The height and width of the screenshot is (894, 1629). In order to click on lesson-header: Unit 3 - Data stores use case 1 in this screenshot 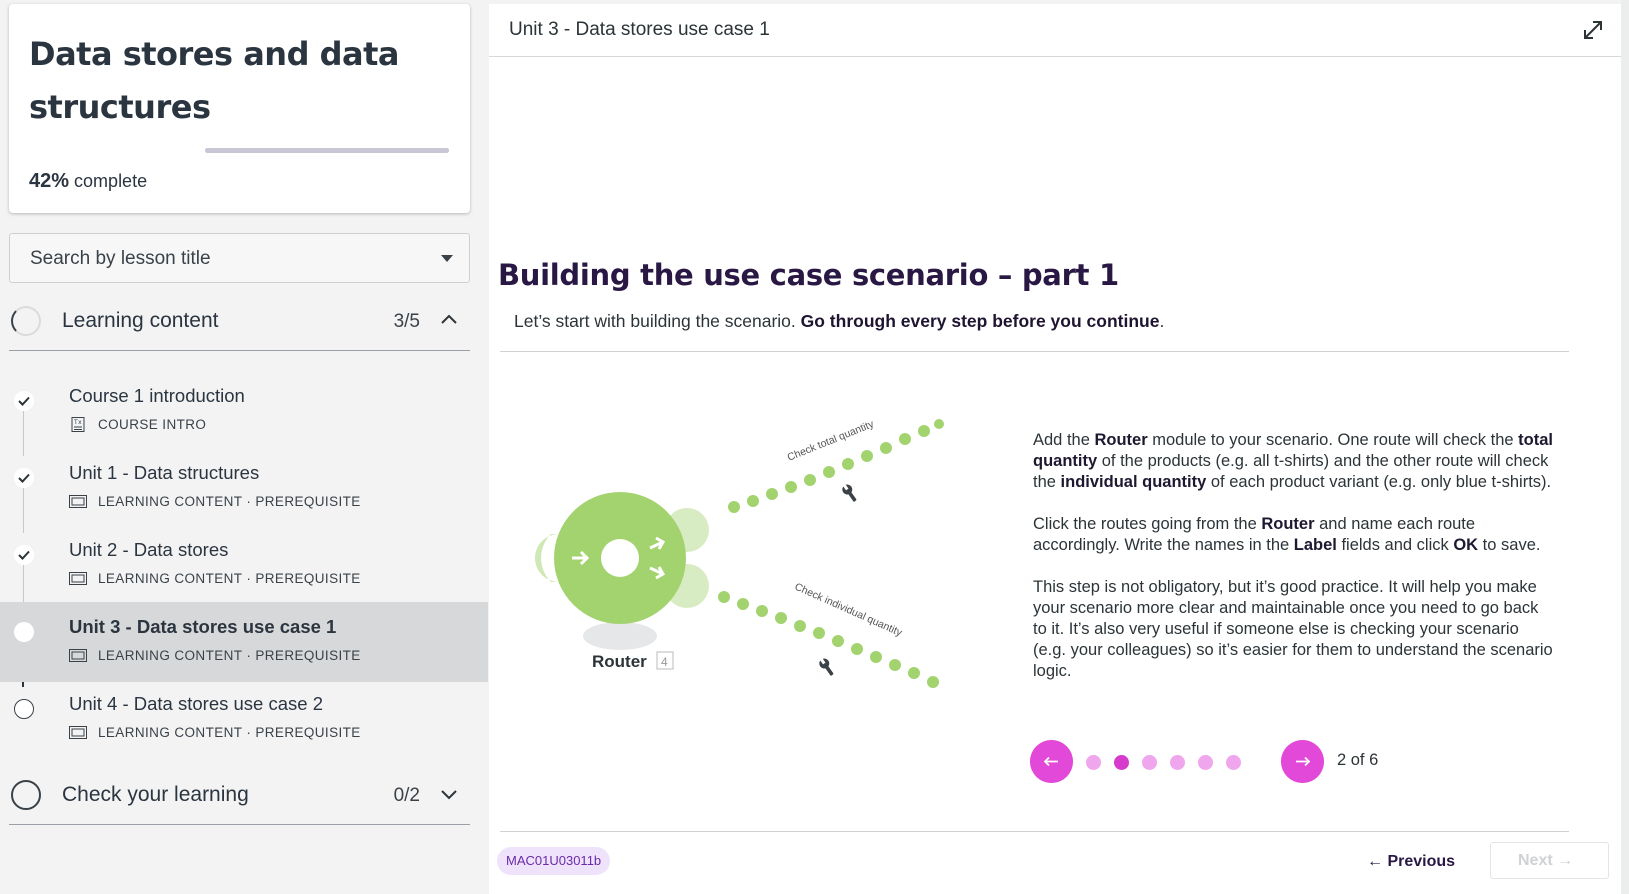, I will do `click(1059, 30)`.